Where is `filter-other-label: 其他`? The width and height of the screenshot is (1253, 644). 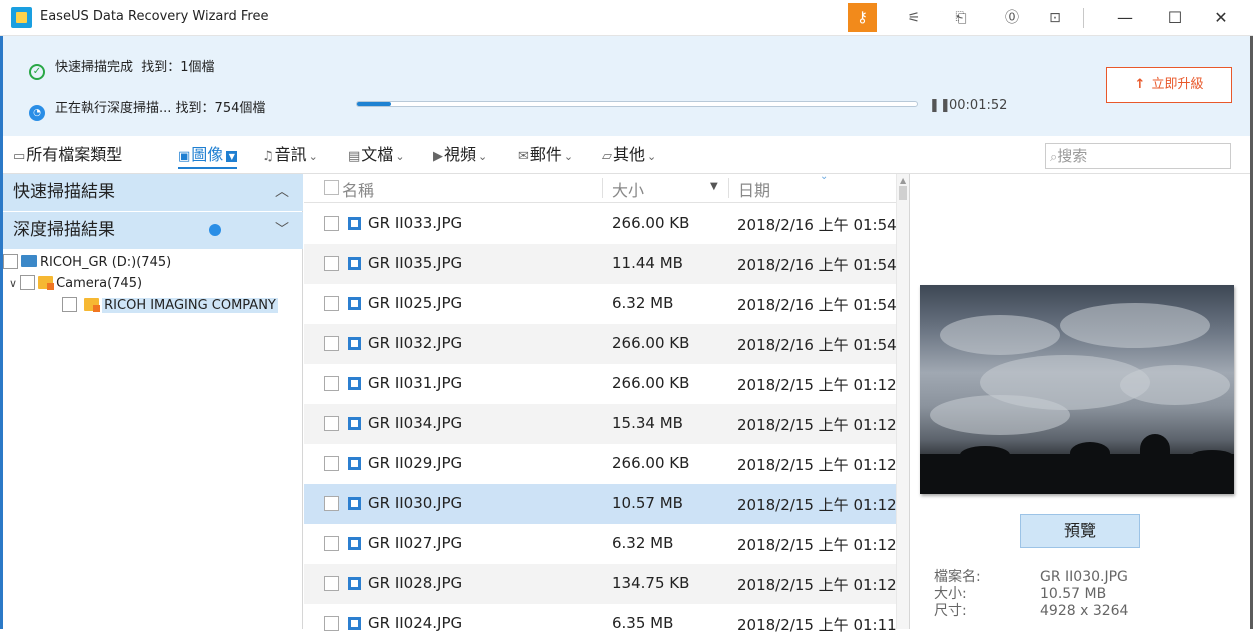 filter-other-label: 其他 is located at coordinates (629, 154).